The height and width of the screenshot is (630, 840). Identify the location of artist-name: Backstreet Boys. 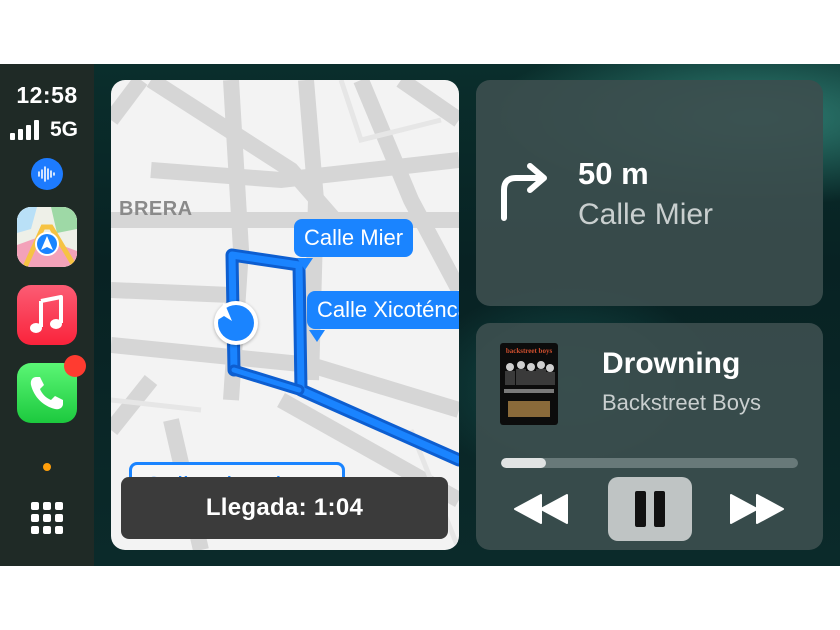
(681, 402).